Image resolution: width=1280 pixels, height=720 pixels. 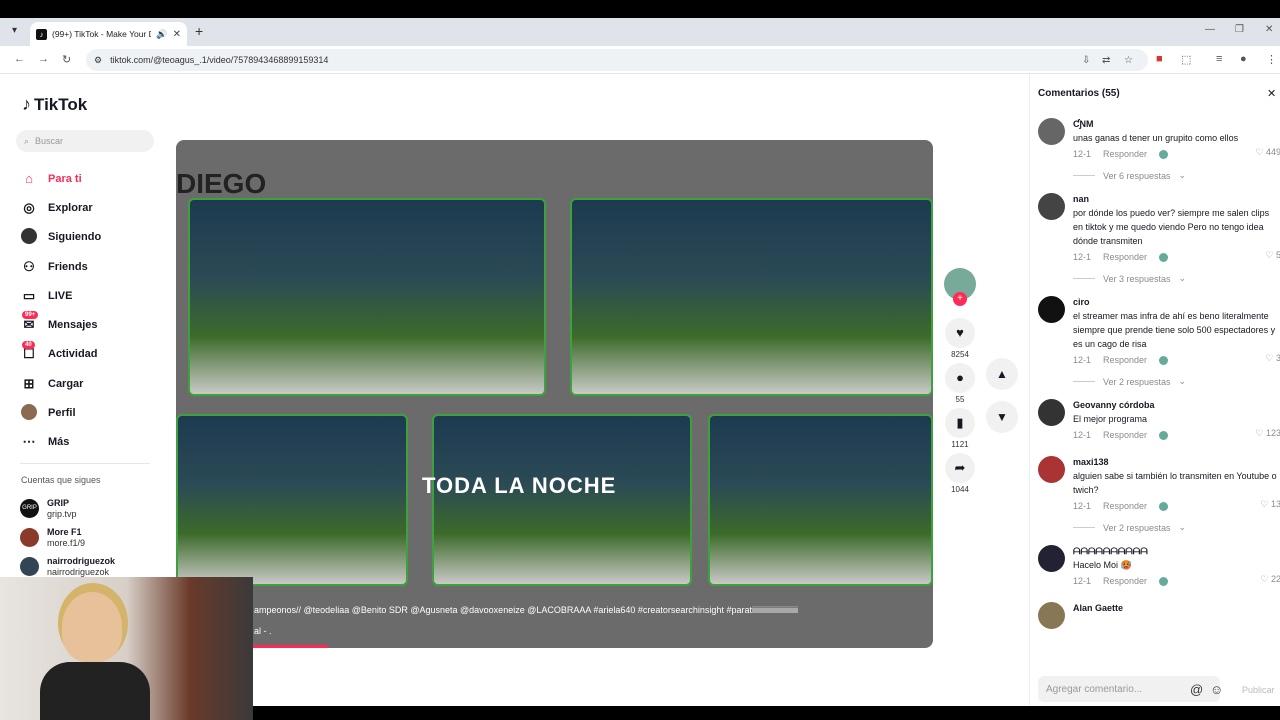 I want to click on comments-title: Comentarios (55), so click(x=1079, y=93).